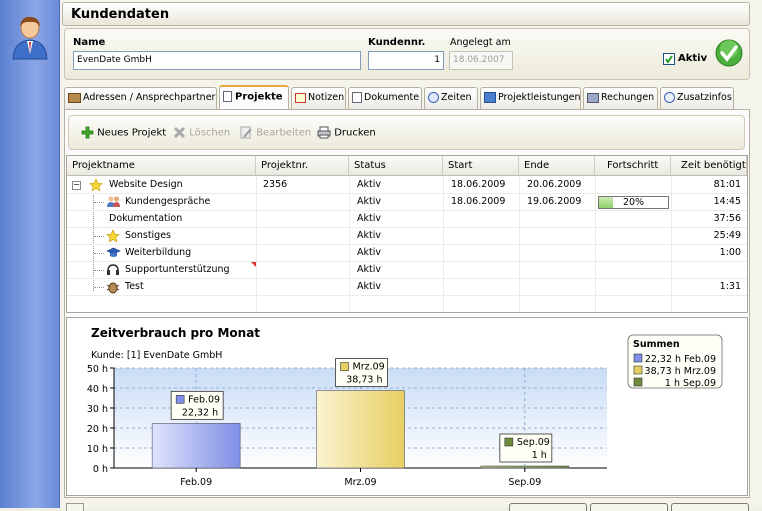 Image resolution: width=762 pixels, height=511 pixels. What do you see at coordinates (324, 132) in the screenshot?
I see `printer-icon` at bounding box center [324, 132].